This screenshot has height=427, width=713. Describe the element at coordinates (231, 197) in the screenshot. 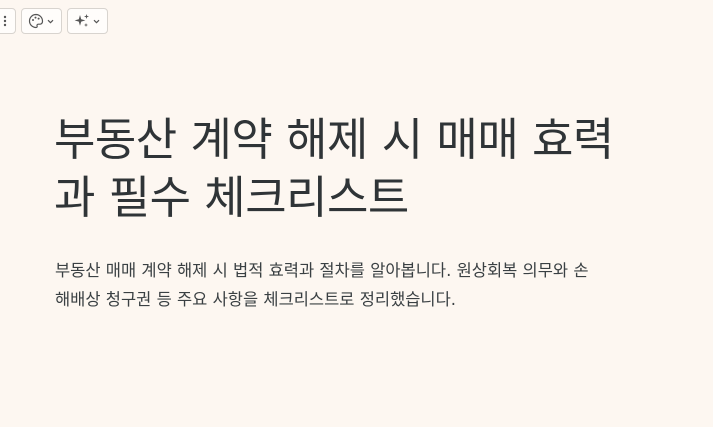

I see `page-title-line-2: 과 필수 체크리스트` at that location.